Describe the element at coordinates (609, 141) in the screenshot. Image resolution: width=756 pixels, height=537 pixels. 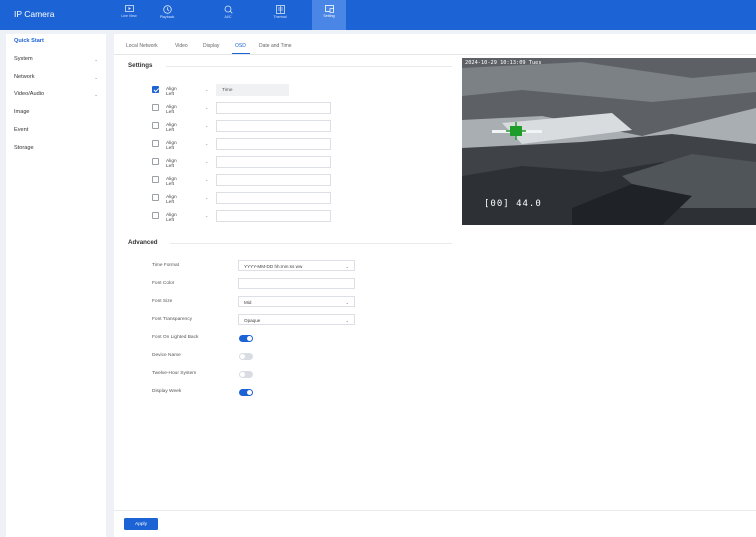
I see `osd-preview: 2024-10-29 10:13:09 Tues [00] 44.0` at that location.